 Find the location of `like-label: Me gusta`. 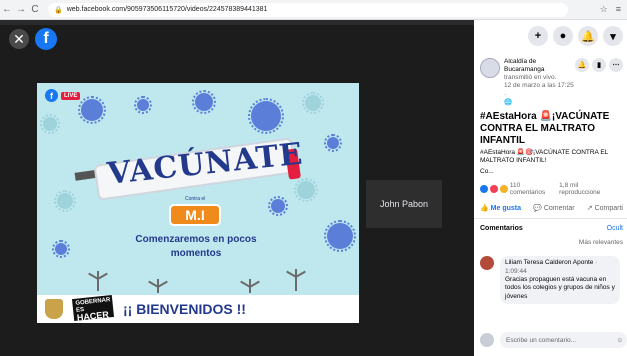

like-label: Me gusta is located at coordinates (506, 209).